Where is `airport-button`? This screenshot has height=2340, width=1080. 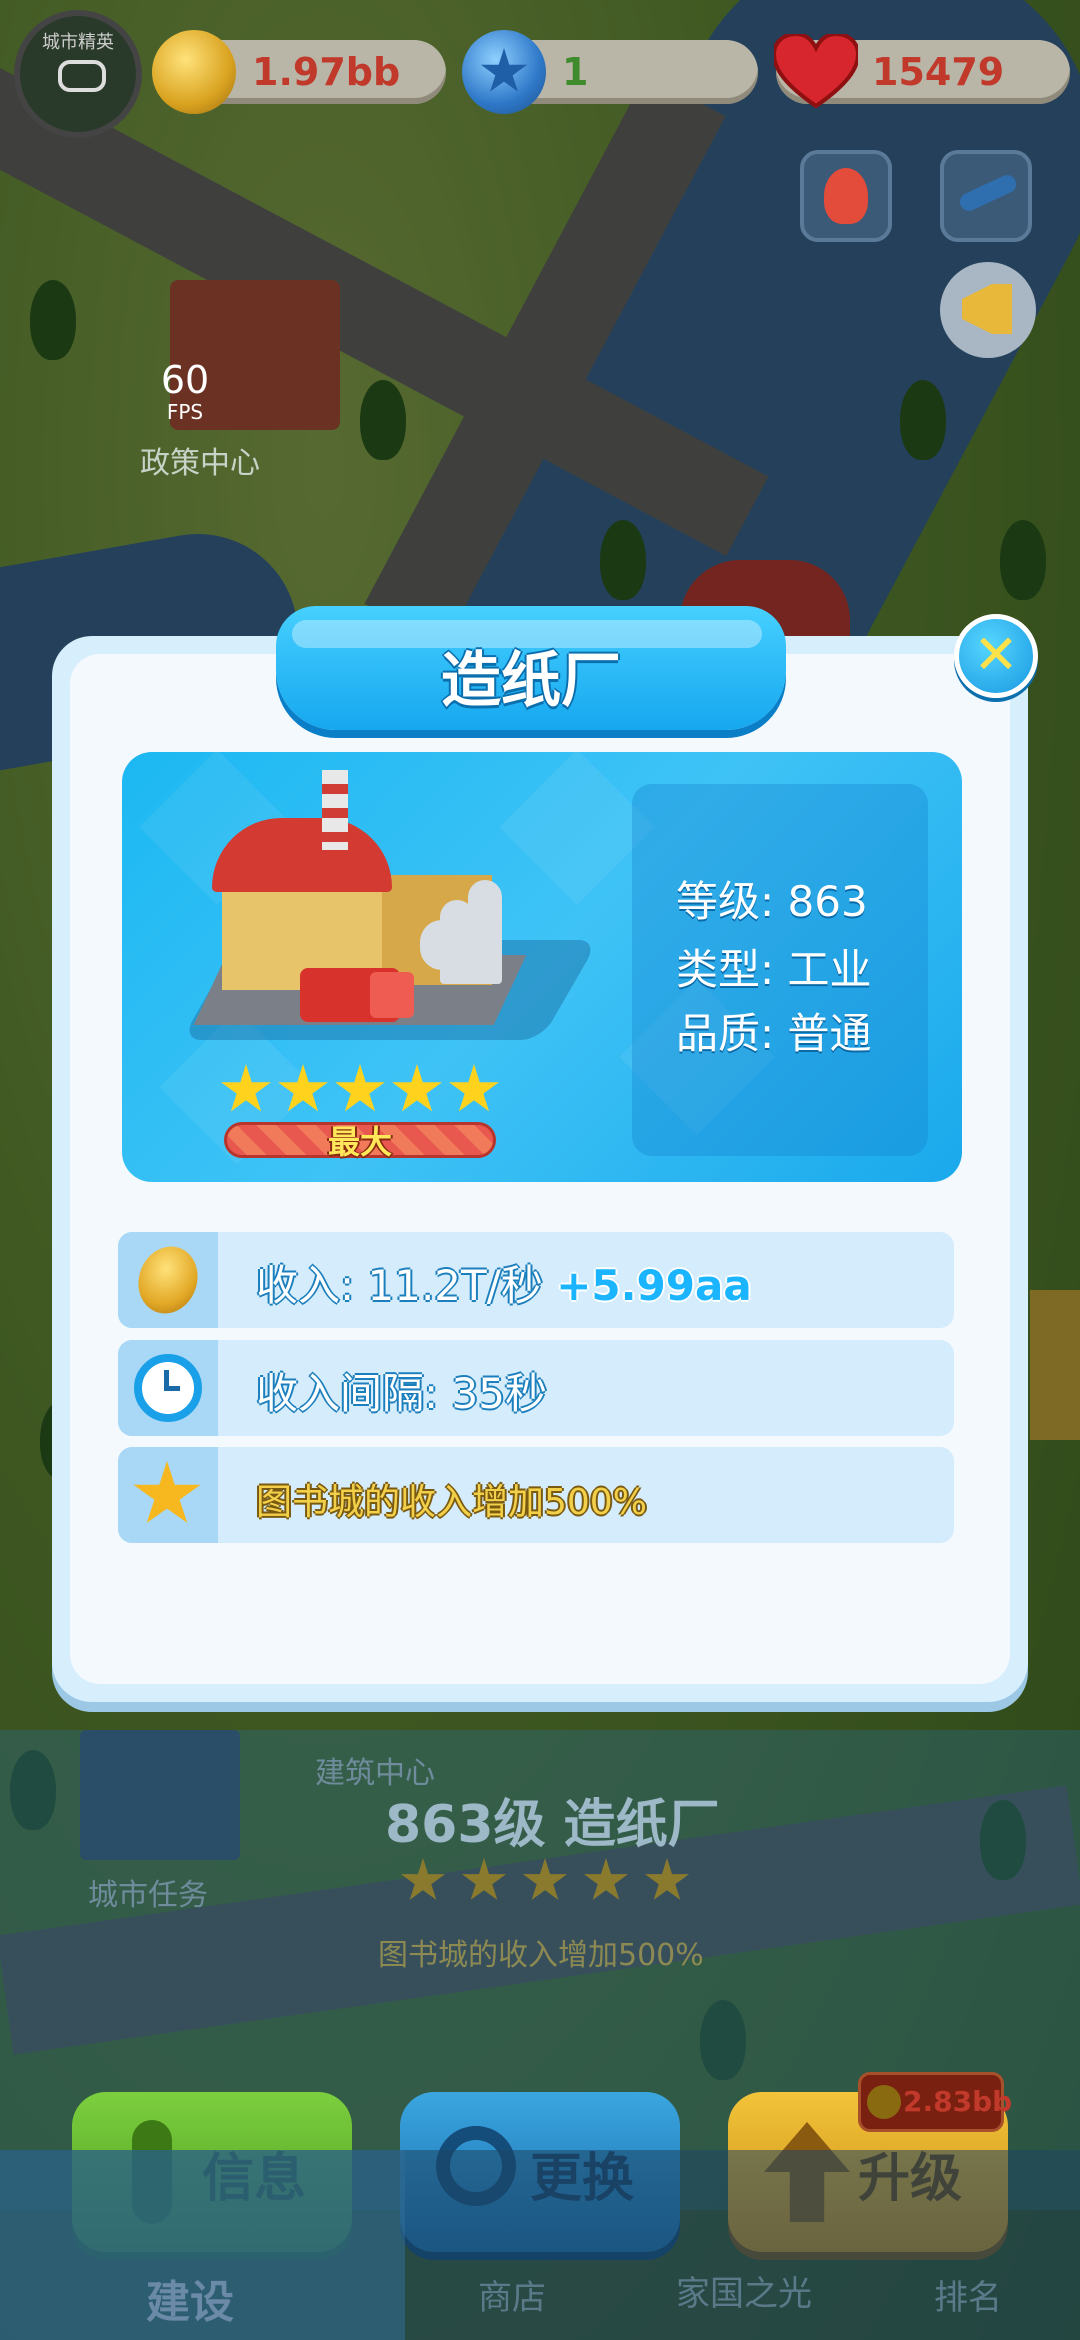 airport-button is located at coordinates (986, 196).